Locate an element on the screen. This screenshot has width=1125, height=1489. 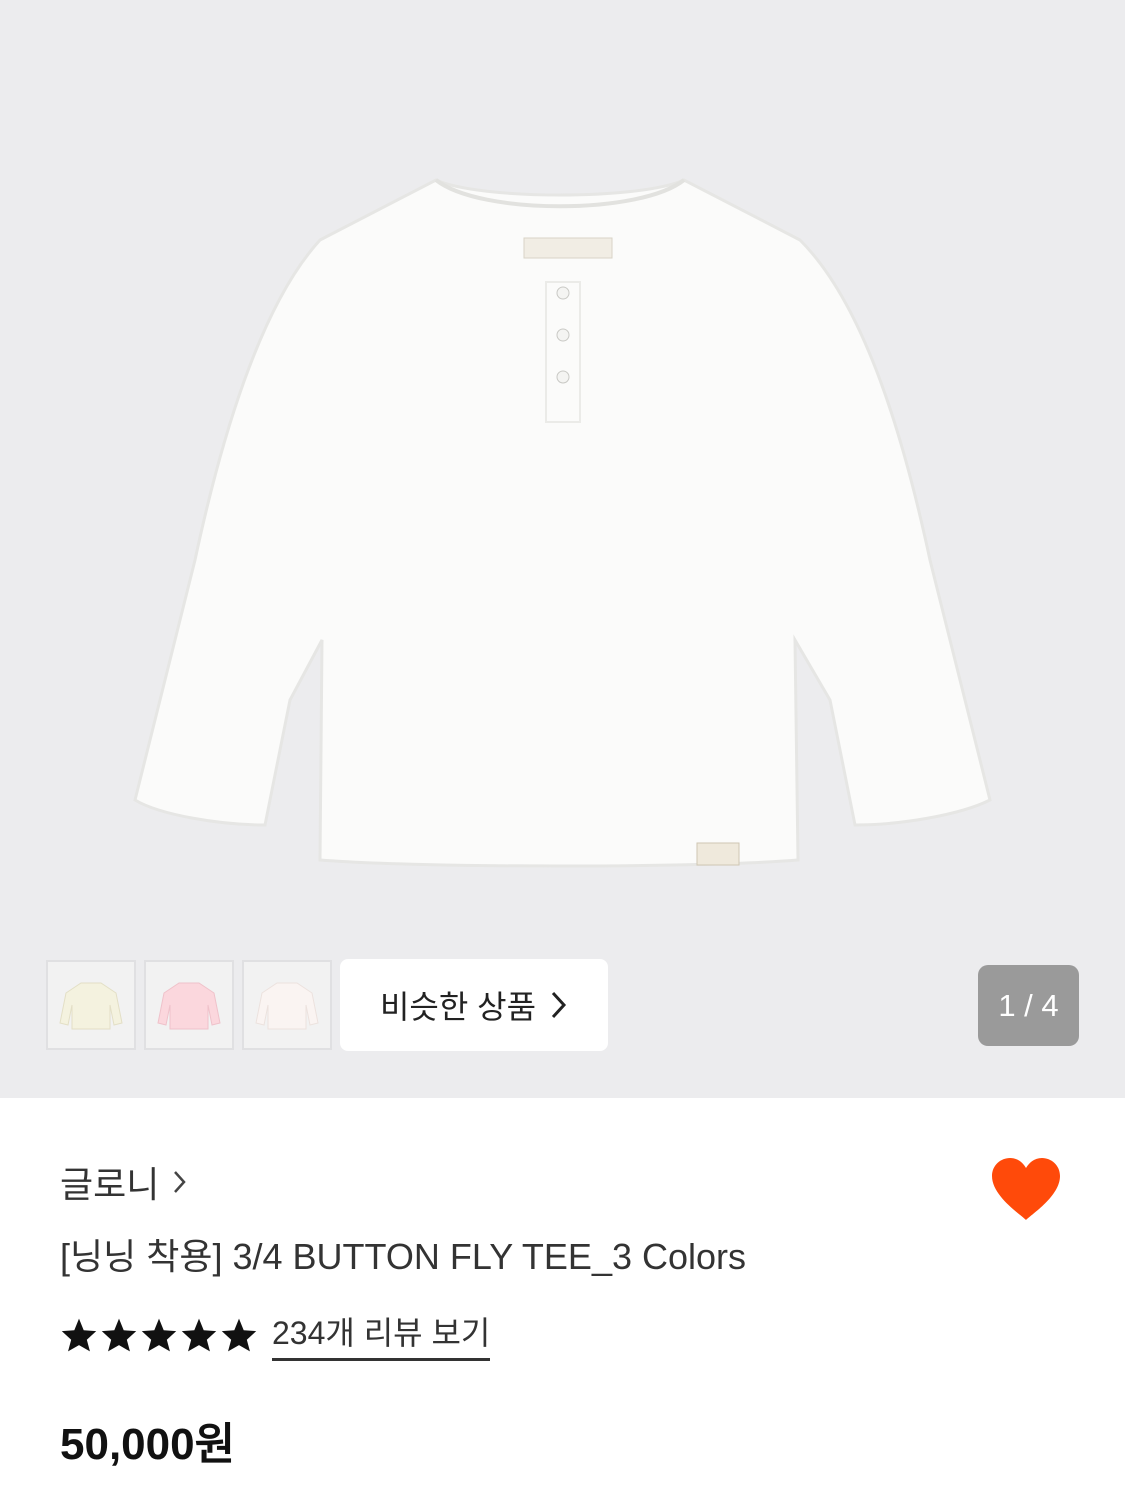
thumbnail-pink is located at coordinates (189, 1005).